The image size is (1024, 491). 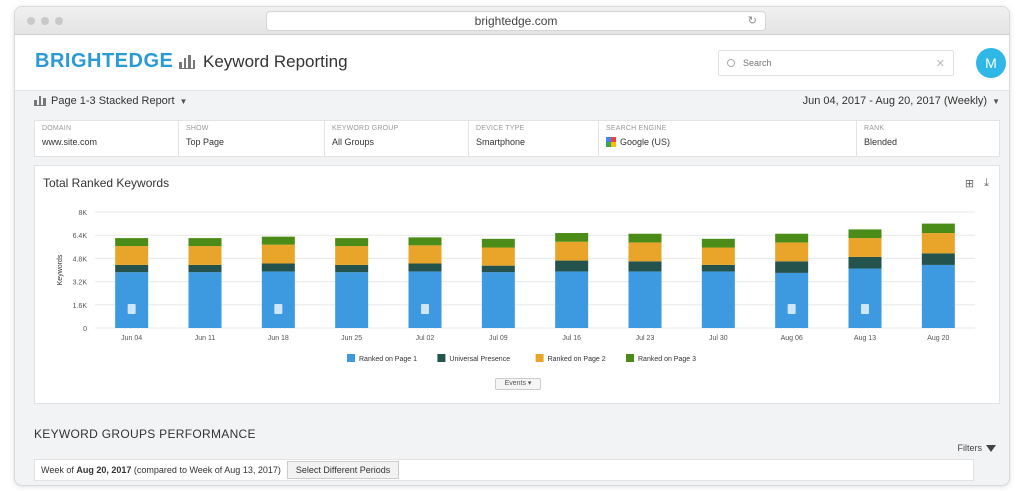 What do you see at coordinates (343, 470) in the screenshot?
I see `select-periods-button: Select Different Periods` at bounding box center [343, 470].